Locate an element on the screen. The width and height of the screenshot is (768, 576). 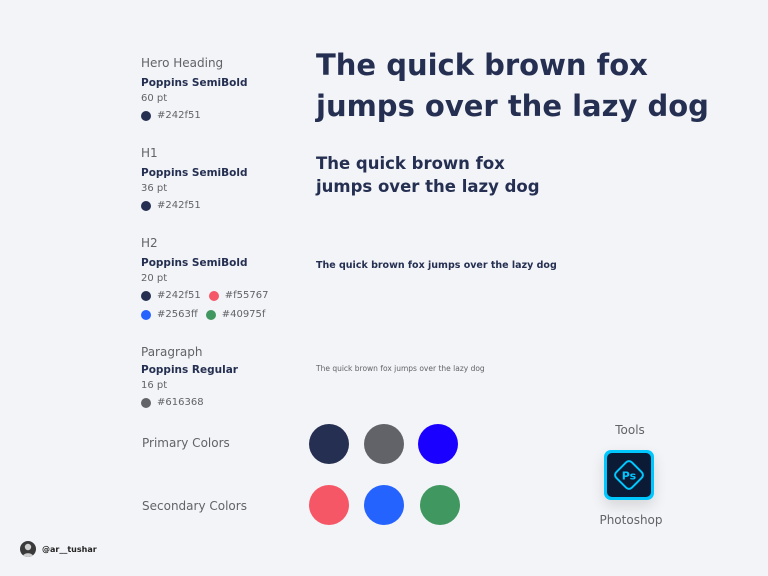
spec-size: 20 pt is located at coordinates (154, 278).